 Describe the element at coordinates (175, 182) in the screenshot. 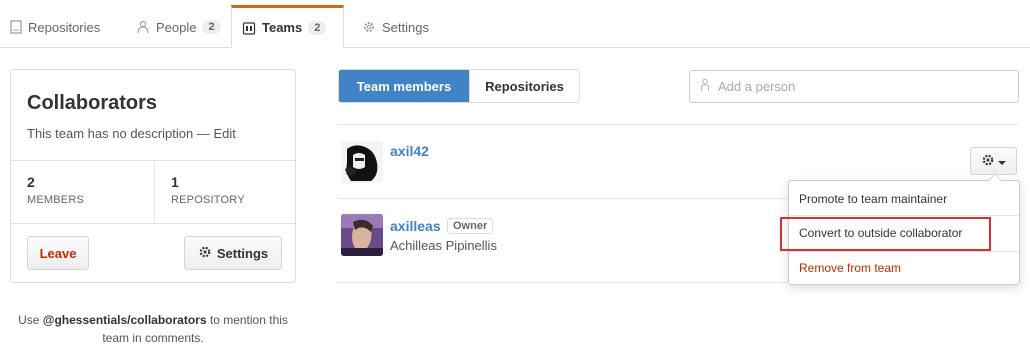

I see `repository-count: 1` at that location.